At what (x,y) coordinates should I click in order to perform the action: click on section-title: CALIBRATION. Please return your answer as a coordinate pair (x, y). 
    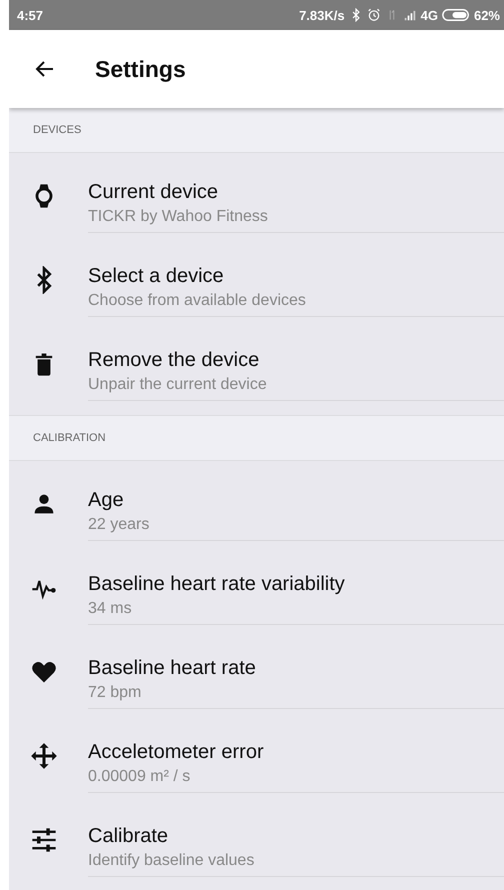
    Looking at the image, I should click on (69, 438).